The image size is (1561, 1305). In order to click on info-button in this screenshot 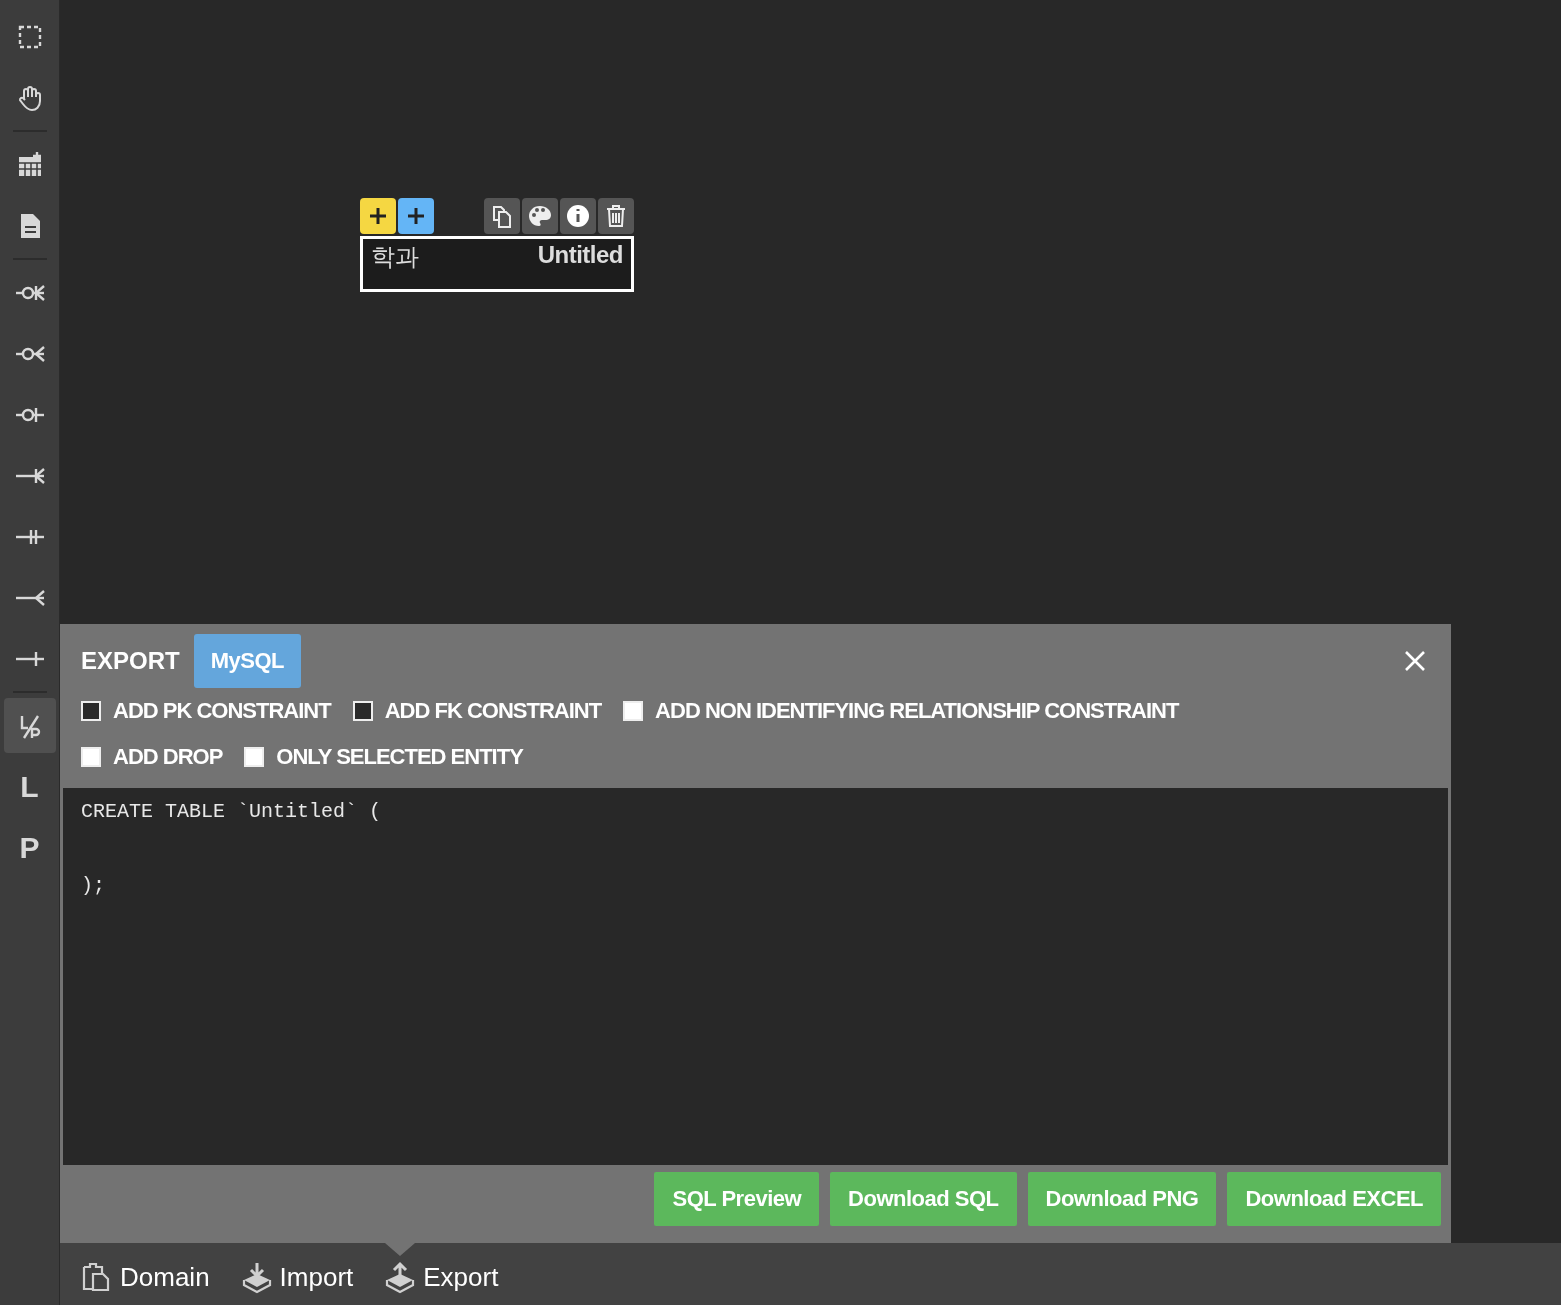, I will do `click(578, 216)`.